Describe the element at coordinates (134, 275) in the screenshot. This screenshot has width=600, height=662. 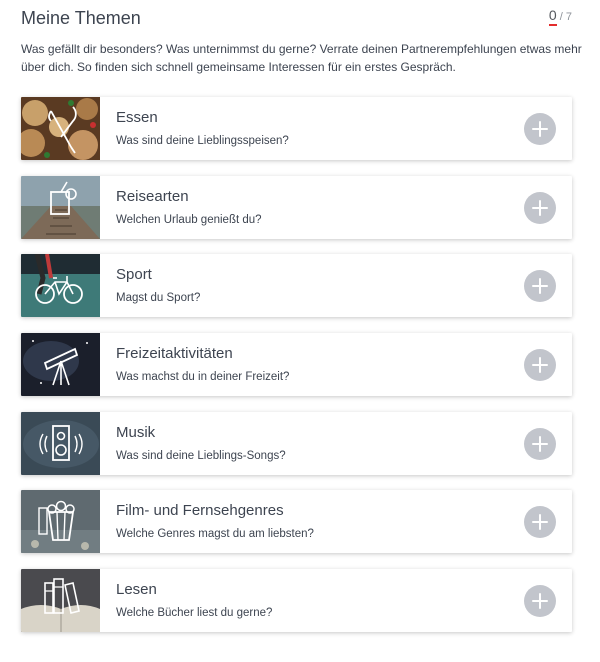
I see `topic-title: Sport` at that location.